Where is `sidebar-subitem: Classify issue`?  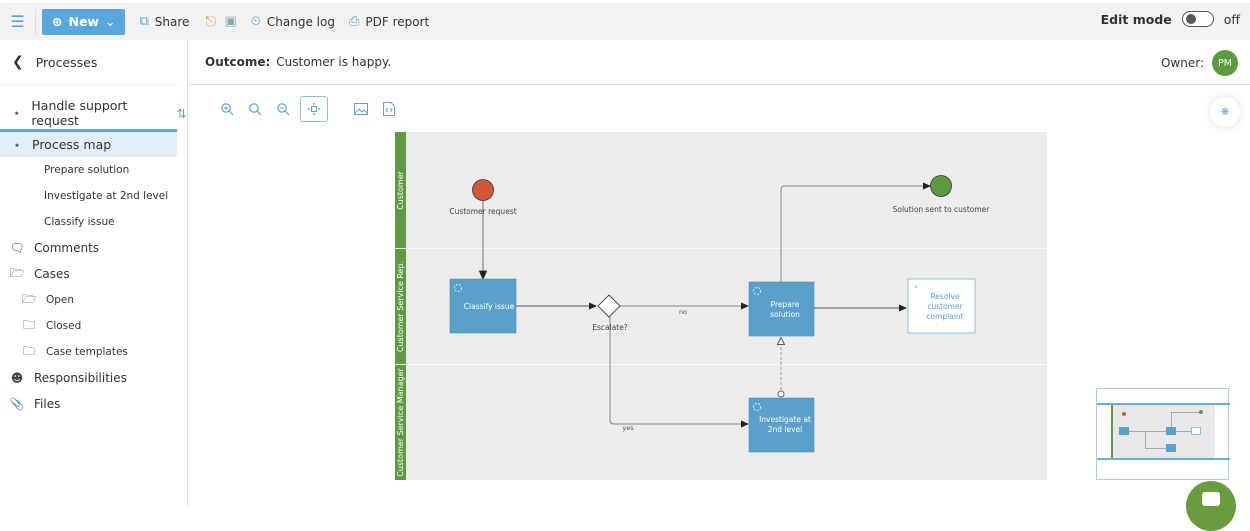
sidebar-subitem: Classify issue is located at coordinates (93, 222).